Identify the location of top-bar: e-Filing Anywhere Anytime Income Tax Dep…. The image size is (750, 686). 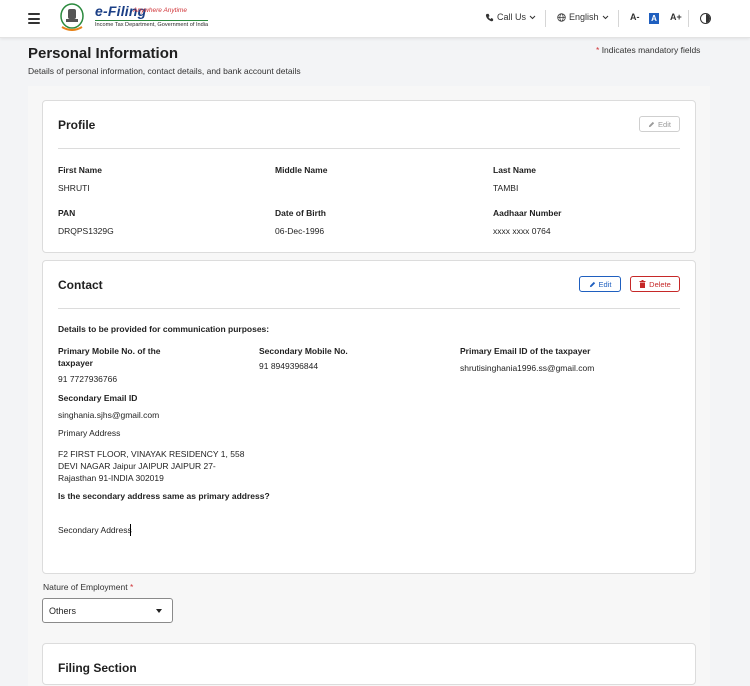
(375, 19).